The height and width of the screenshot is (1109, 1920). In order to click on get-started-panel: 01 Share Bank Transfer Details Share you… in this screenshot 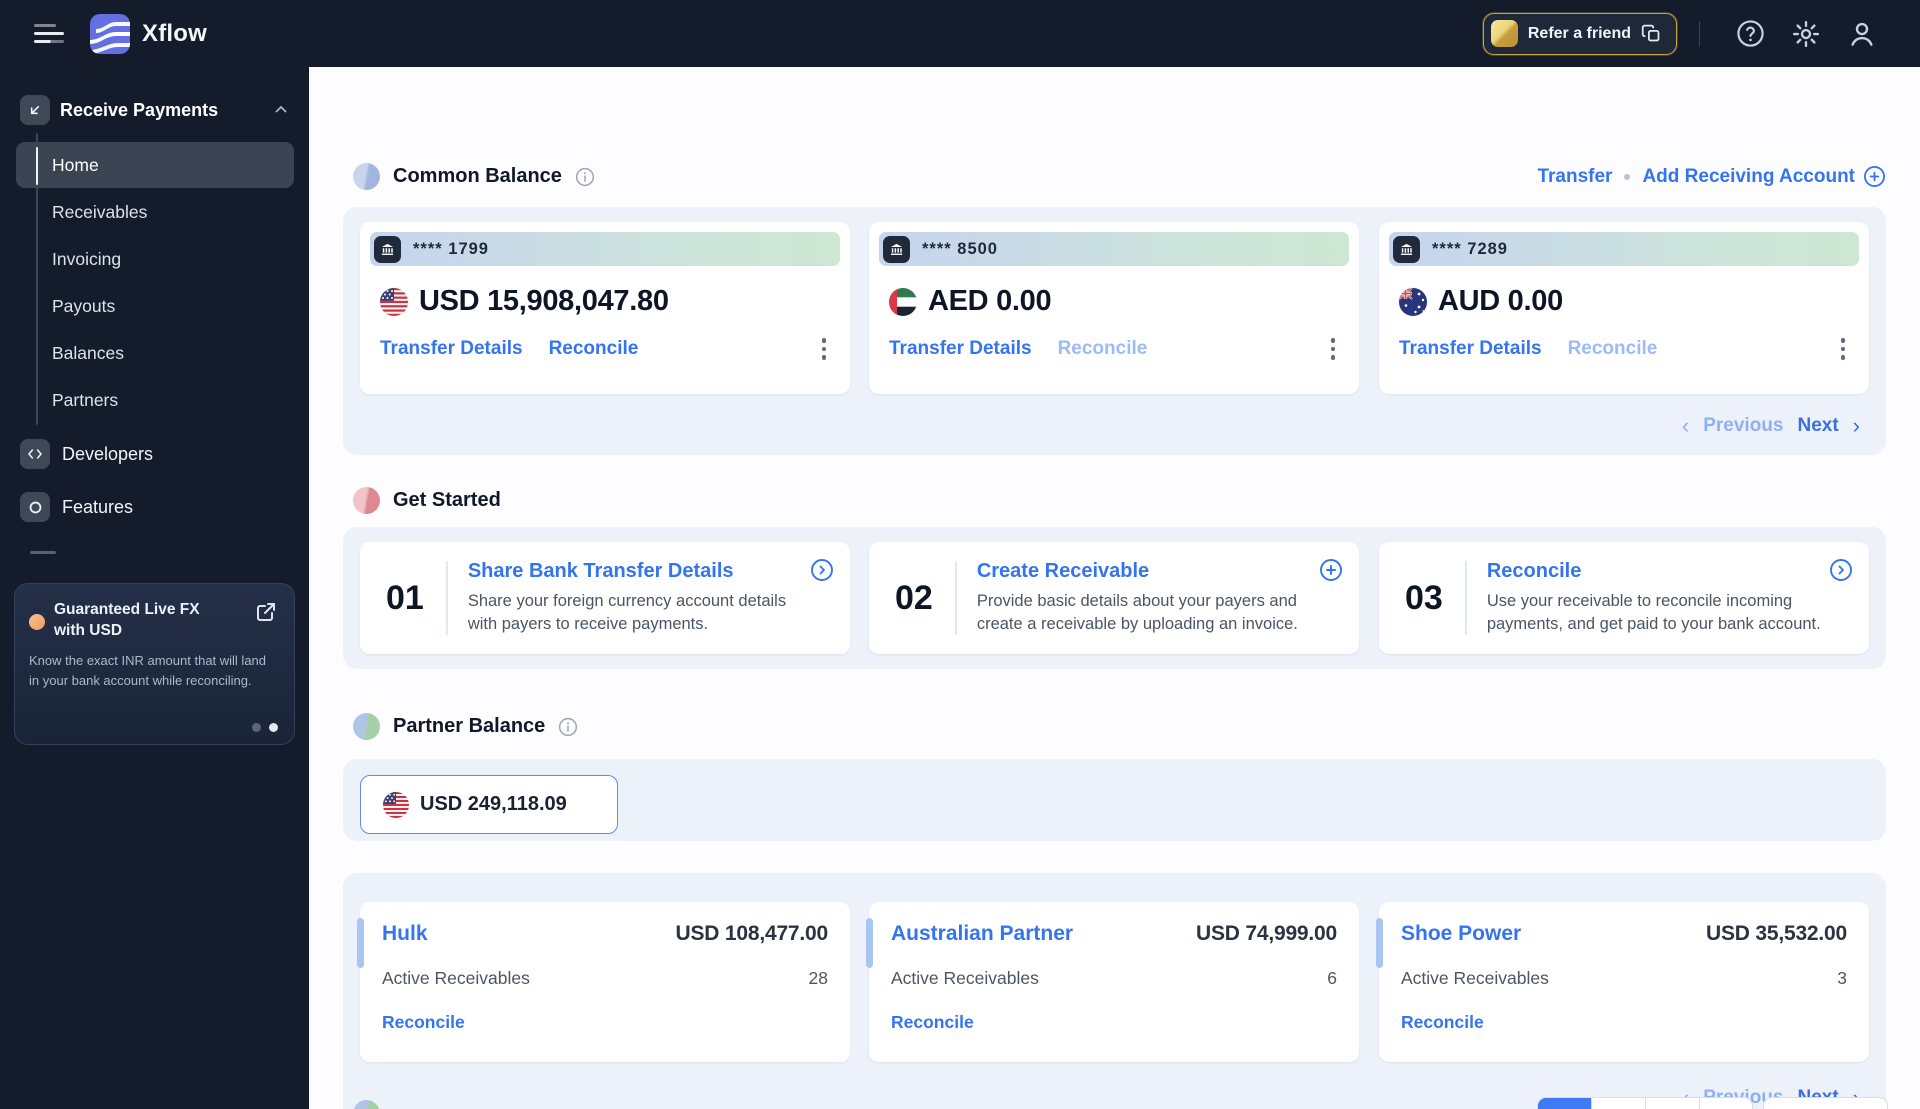, I will do `click(1114, 598)`.